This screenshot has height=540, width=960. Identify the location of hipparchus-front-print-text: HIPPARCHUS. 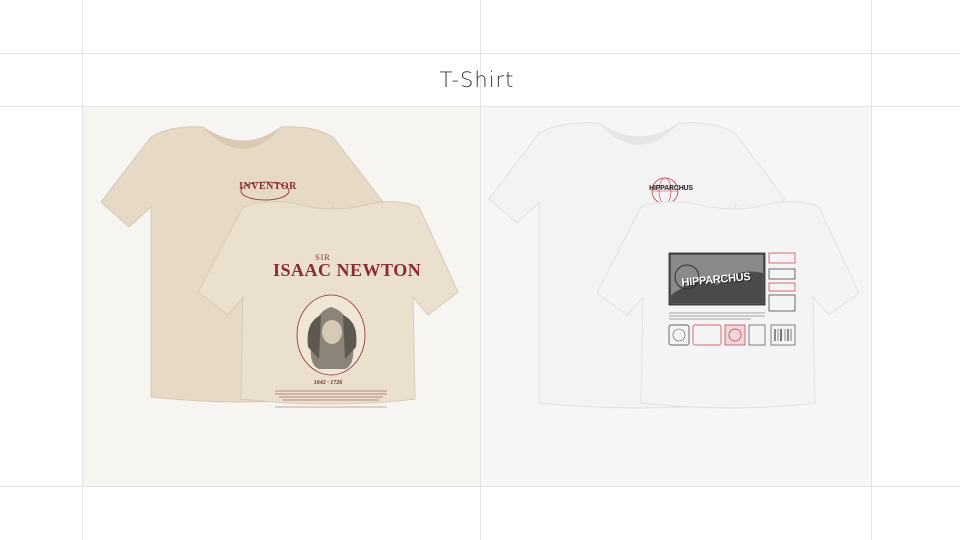
(671, 188).